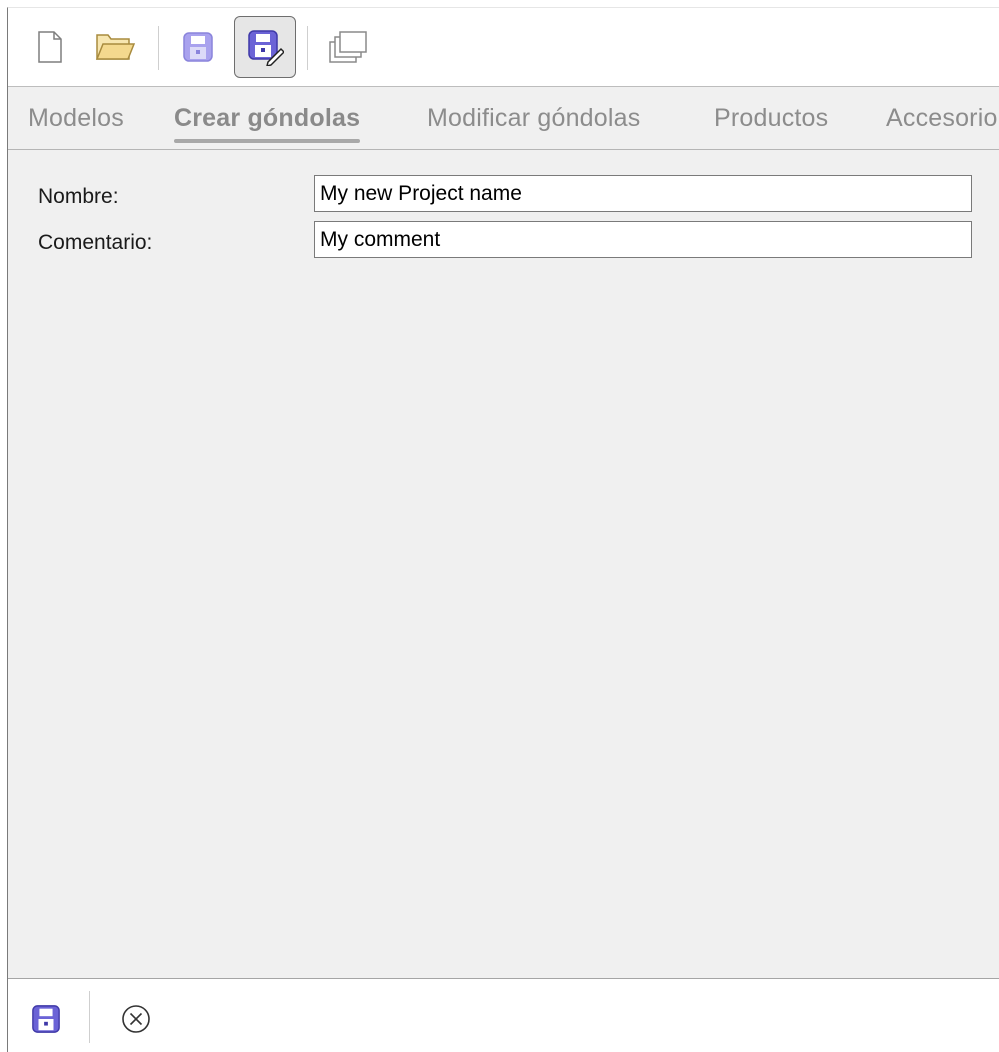 The height and width of the screenshot is (1052, 999). I want to click on comment-input, so click(643, 239).